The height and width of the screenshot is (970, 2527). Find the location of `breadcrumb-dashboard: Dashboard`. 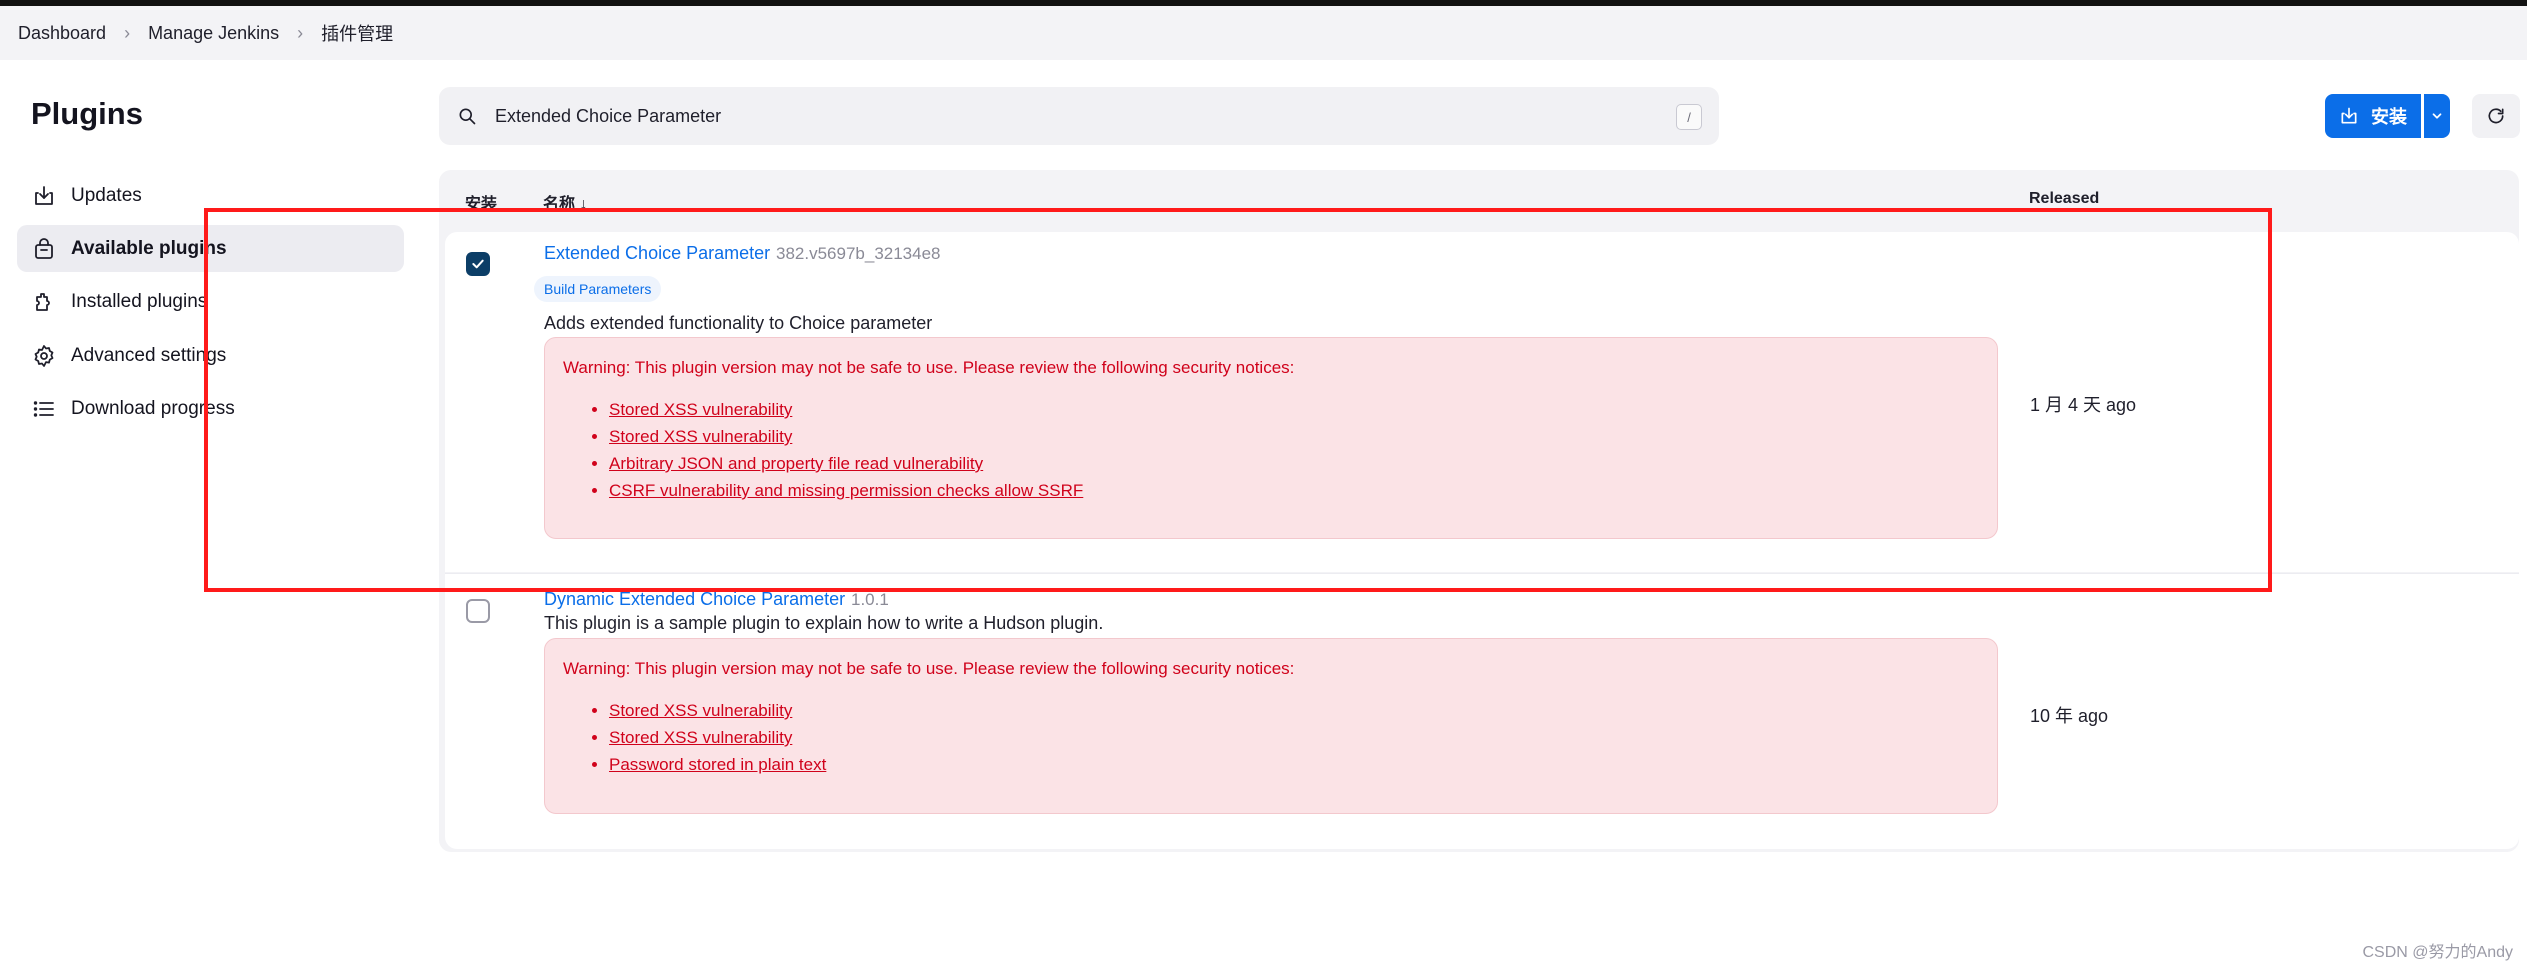

breadcrumb-dashboard: Dashboard is located at coordinates (62, 33).